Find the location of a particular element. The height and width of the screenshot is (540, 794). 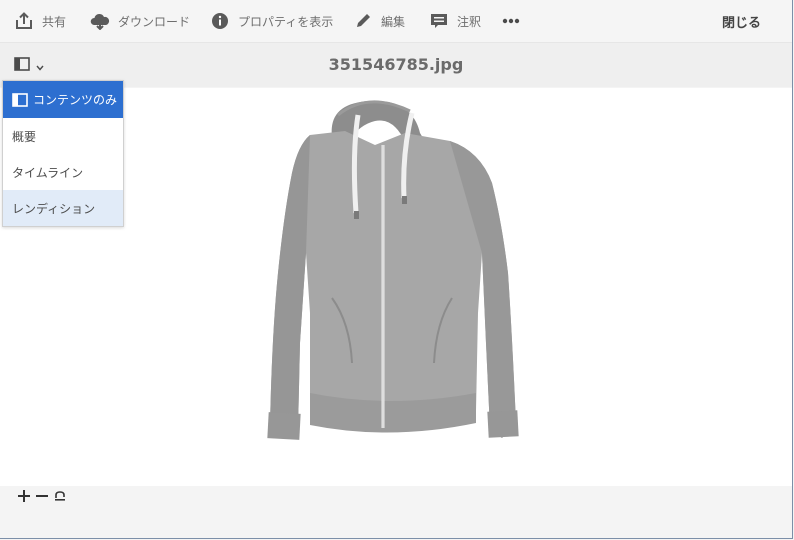

menu-item-label: 概要 is located at coordinates (24, 136).